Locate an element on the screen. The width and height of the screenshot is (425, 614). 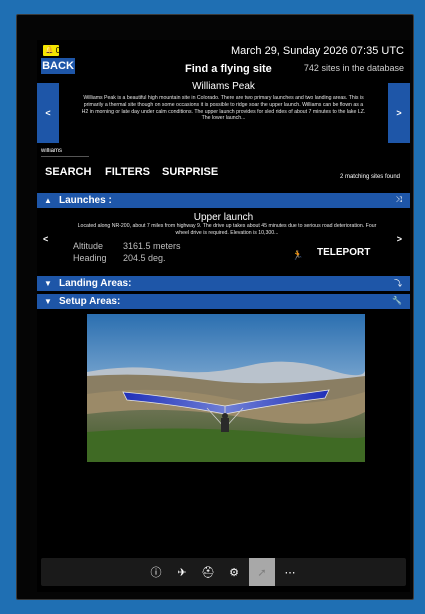
datetime-label: March 29, Sunday 2026 07:35 UTC is located at coordinates (317, 51).